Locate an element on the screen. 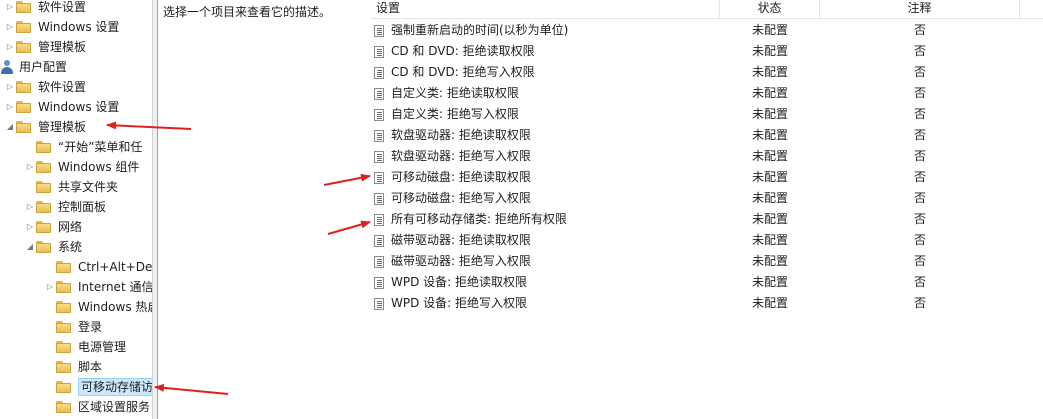  arrow-to-all-removable-storage is located at coordinates (349, 227).